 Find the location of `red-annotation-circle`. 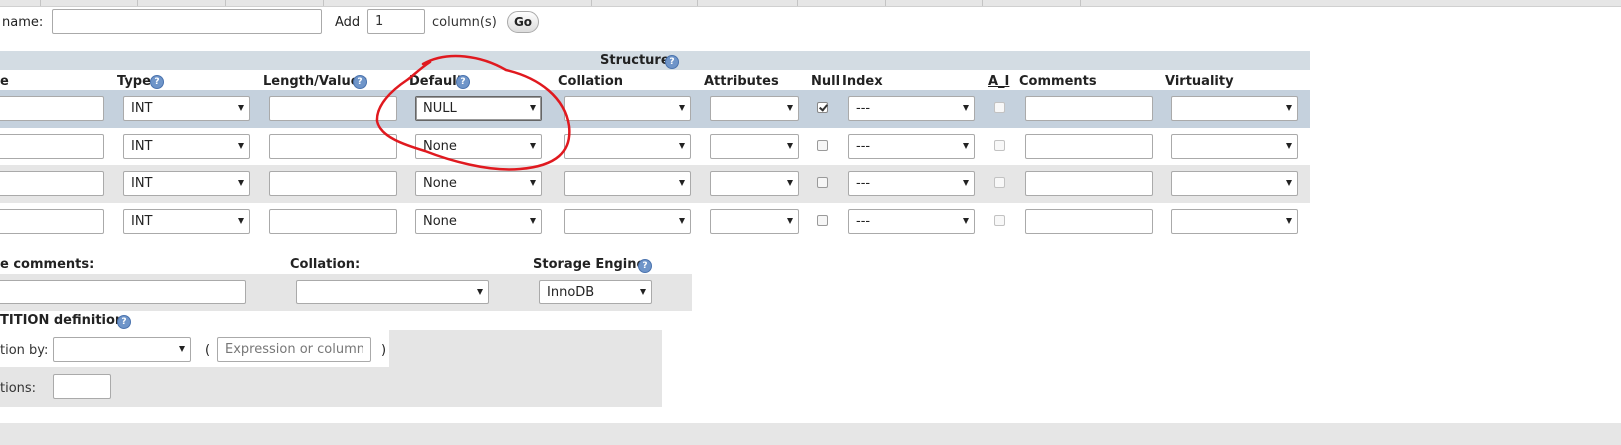

red-annotation-circle is located at coordinates (473, 112).